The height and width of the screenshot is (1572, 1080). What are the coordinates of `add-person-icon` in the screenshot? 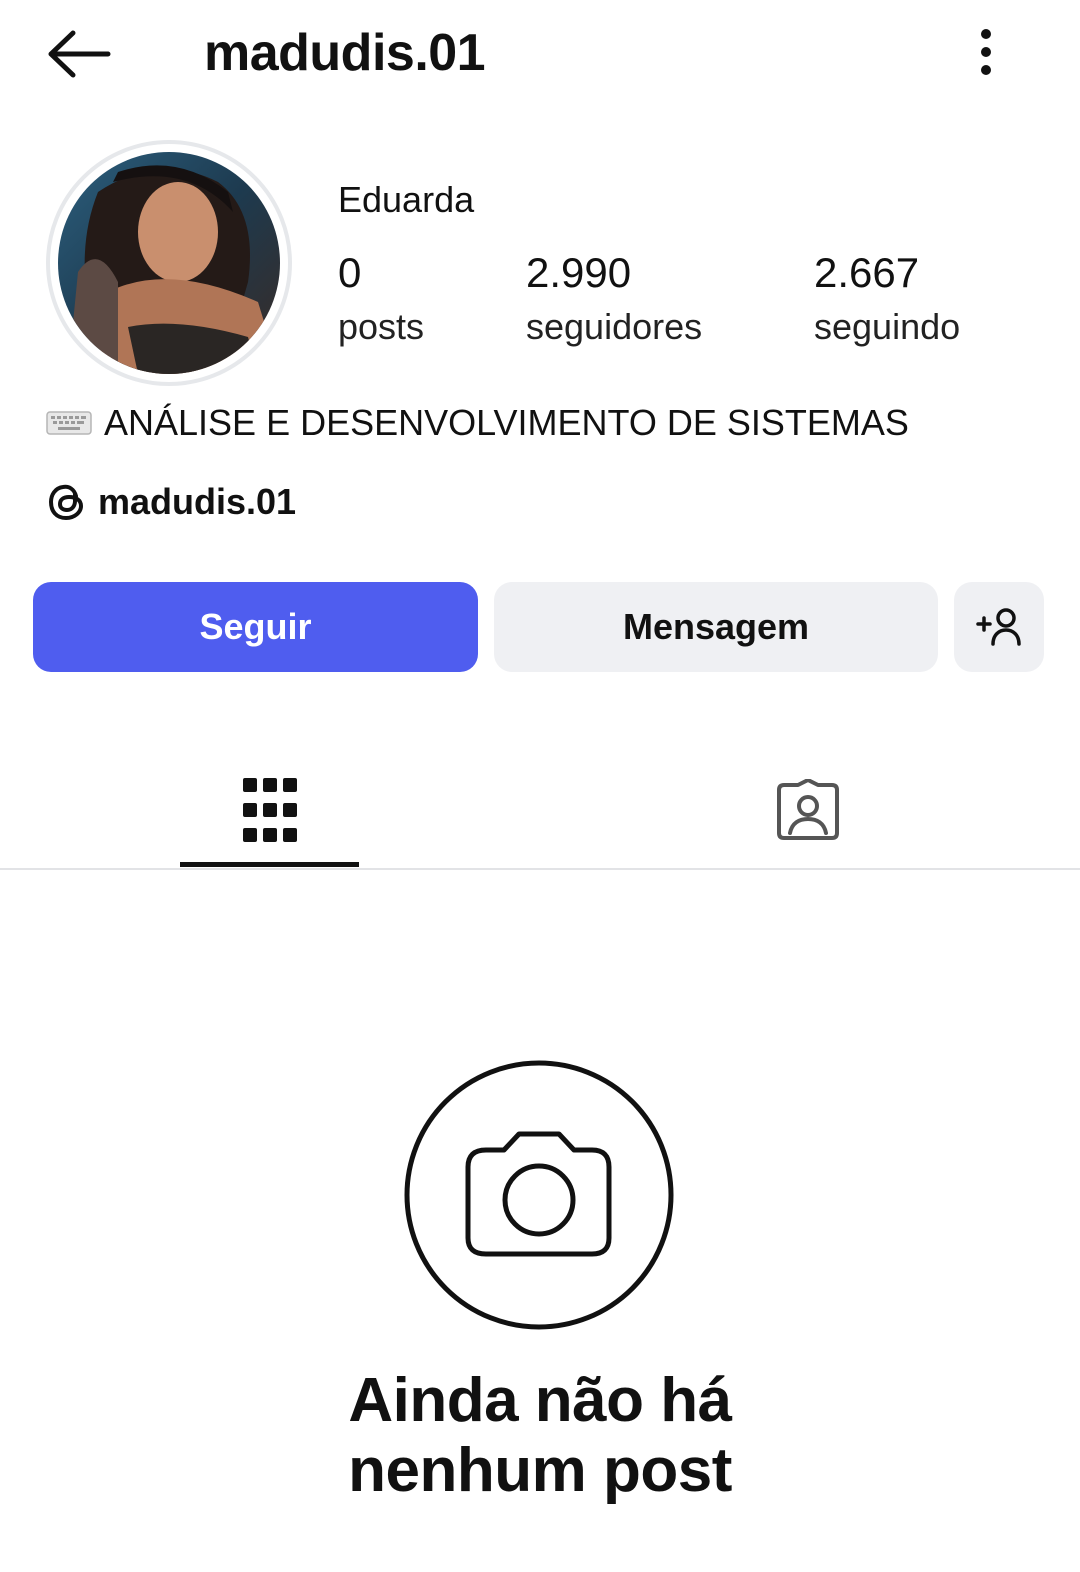 It's located at (998, 627).